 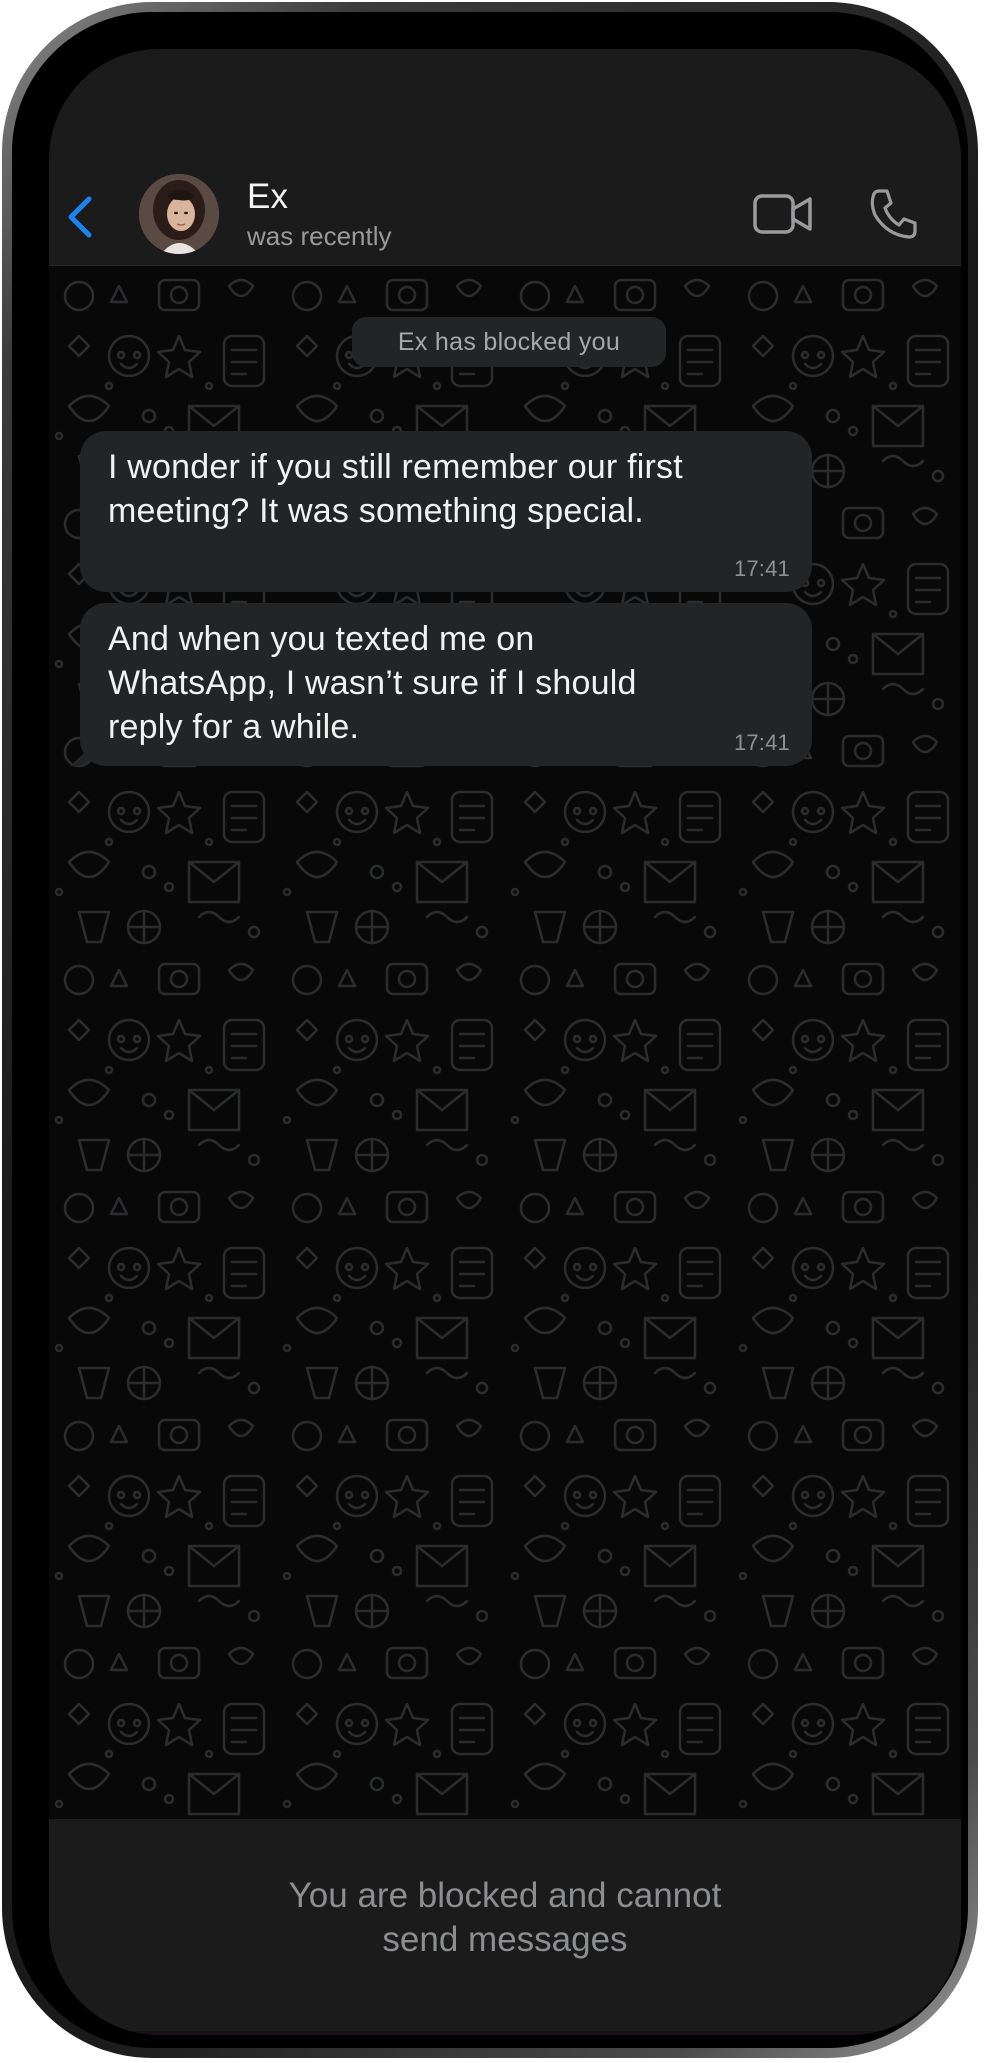 What do you see at coordinates (505, 1917) in the screenshot?
I see `blocked-message: You are blocked and cannot send messages` at bounding box center [505, 1917].